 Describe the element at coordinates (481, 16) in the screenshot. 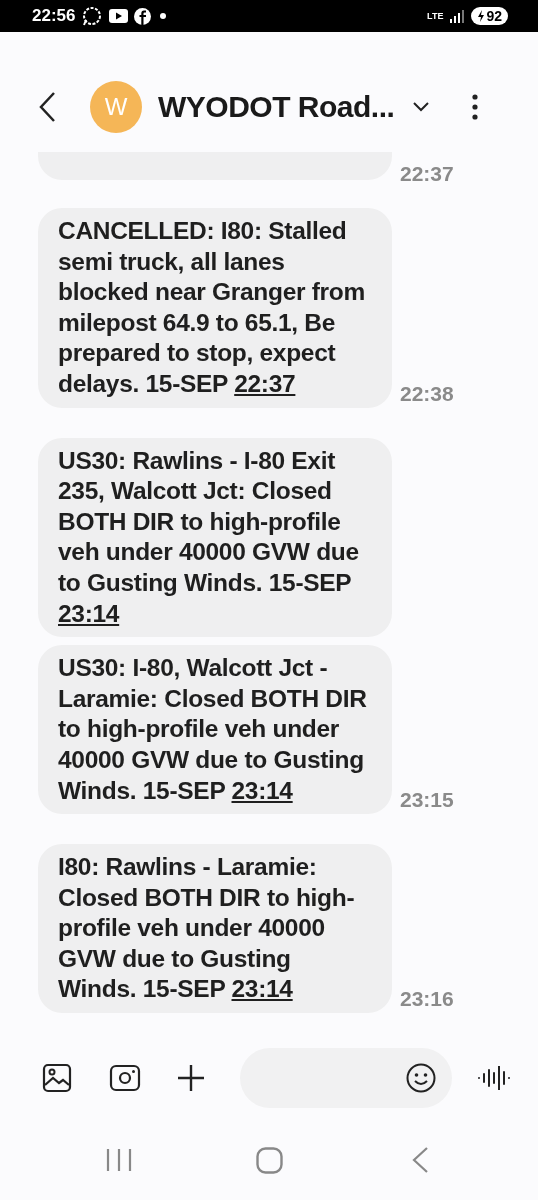

I see `charging-icon` at that location.